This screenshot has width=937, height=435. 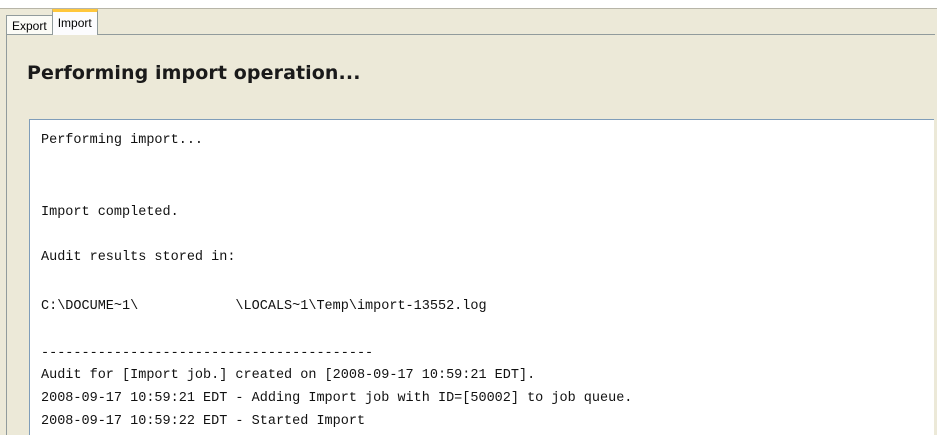 I want to click on tab-import: Import, so click(x=74, y=22).